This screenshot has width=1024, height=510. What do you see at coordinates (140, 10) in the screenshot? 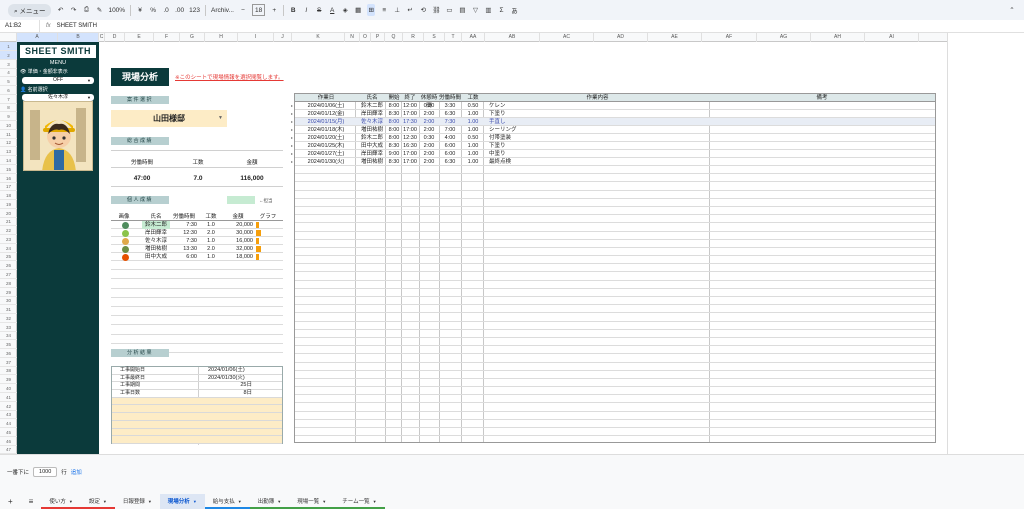
I see `currency-button: ¥` at bounding box center [140, 10].